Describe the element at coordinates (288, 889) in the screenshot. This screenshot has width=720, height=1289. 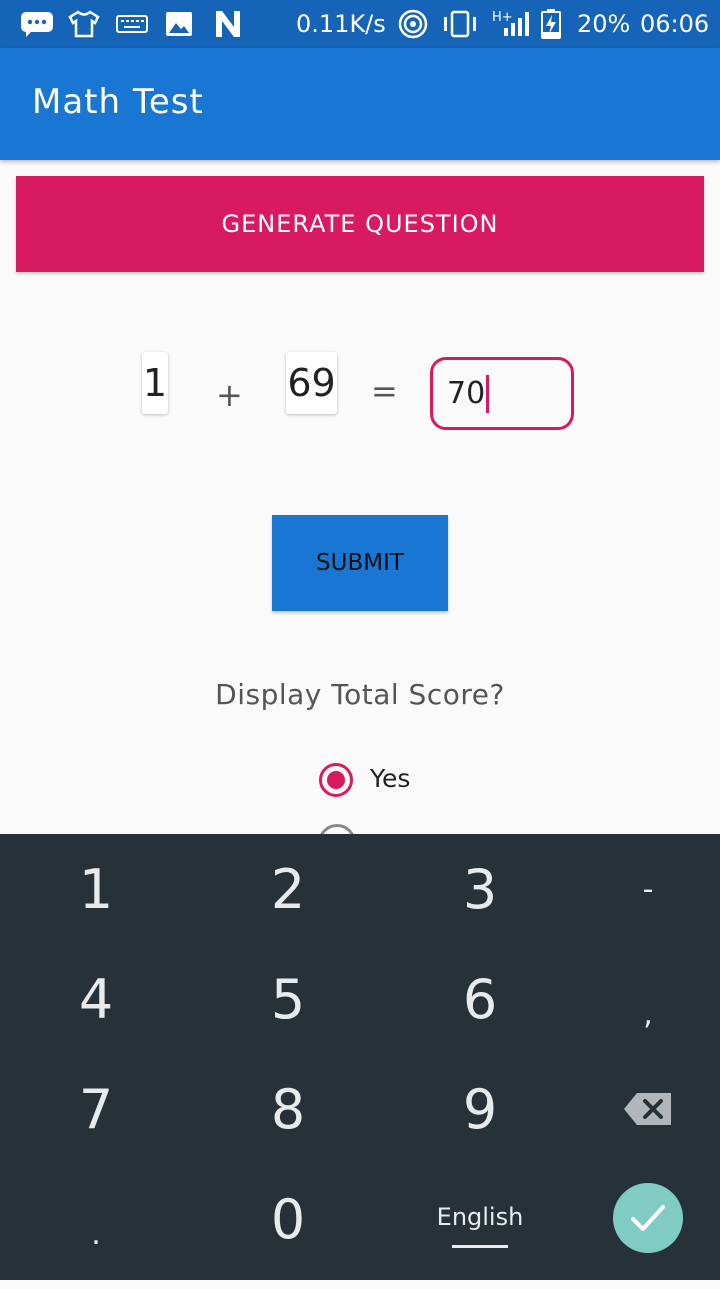
I see `key-2: 2` at that location.